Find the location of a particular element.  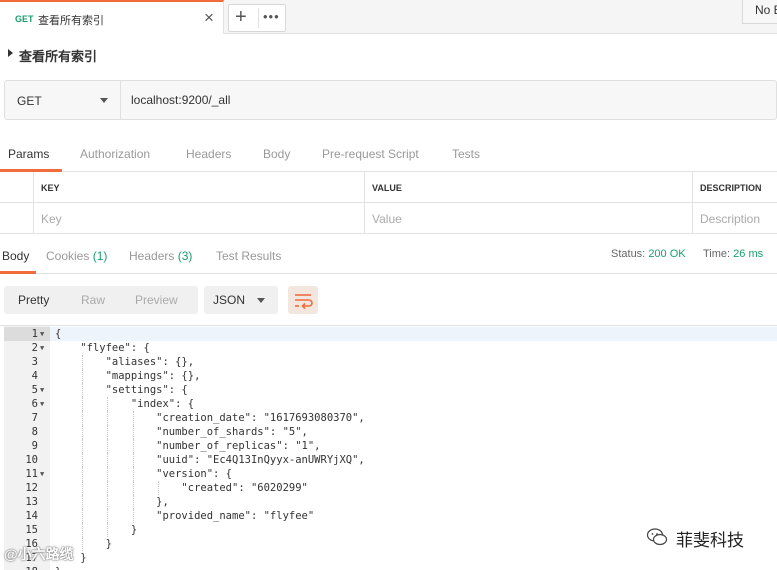

line-number: 12 is located at coordinates (31, 488).